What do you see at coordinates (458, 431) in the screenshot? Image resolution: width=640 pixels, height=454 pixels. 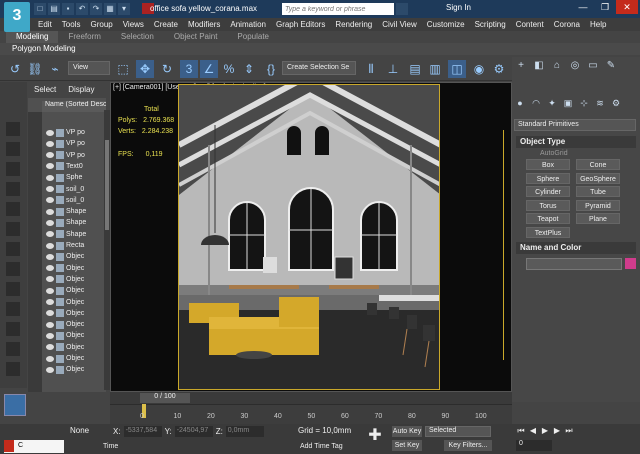 I see `key-selection-dropdown: Selected` at bounding box center [458, 431].